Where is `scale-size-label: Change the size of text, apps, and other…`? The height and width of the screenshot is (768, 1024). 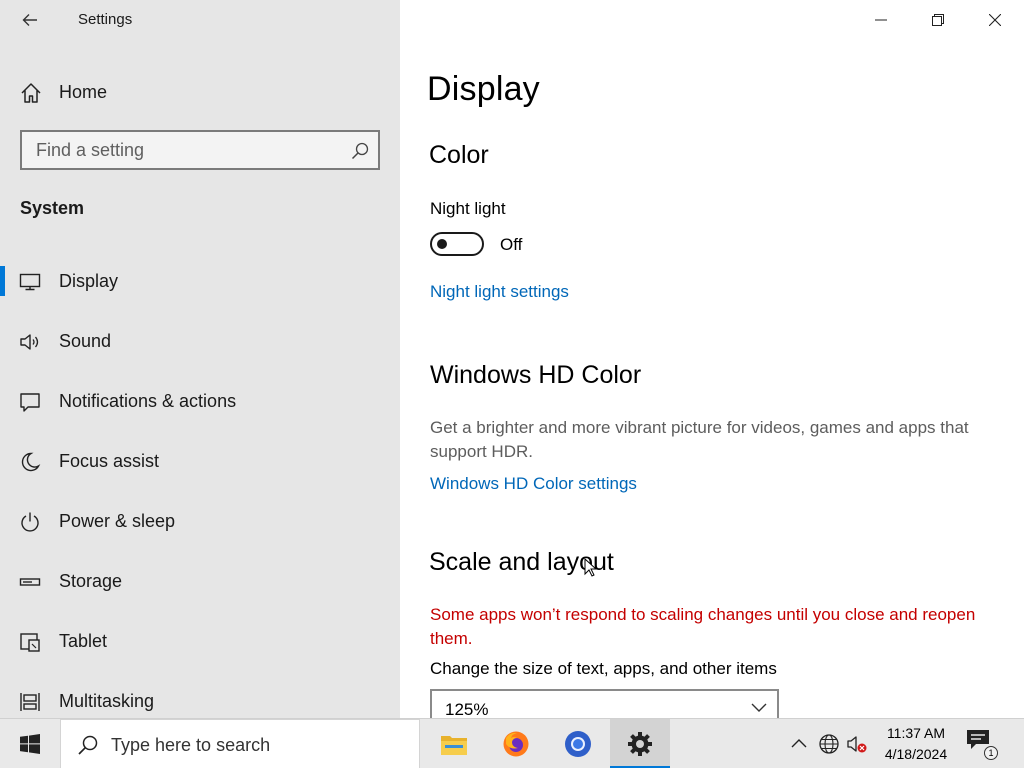 scale-size-label: Change the size of text, apps, and other… is located at coordinates (603, 668).